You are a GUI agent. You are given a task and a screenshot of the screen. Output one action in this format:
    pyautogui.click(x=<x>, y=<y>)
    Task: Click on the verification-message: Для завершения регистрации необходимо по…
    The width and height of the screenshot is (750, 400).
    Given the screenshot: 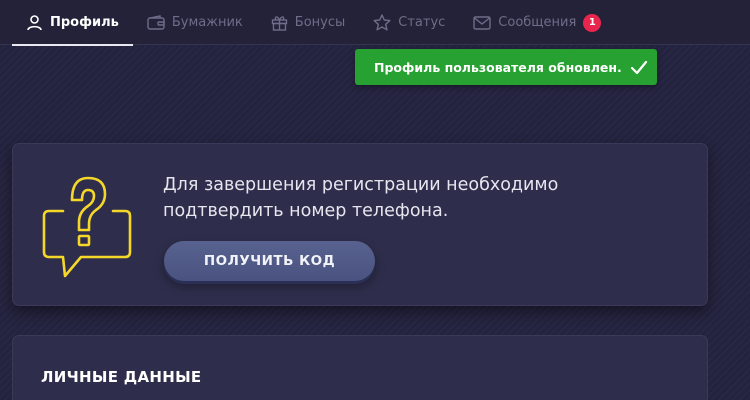 What is the action you would take?
    pyautogui.click(x=423, y=198)
    